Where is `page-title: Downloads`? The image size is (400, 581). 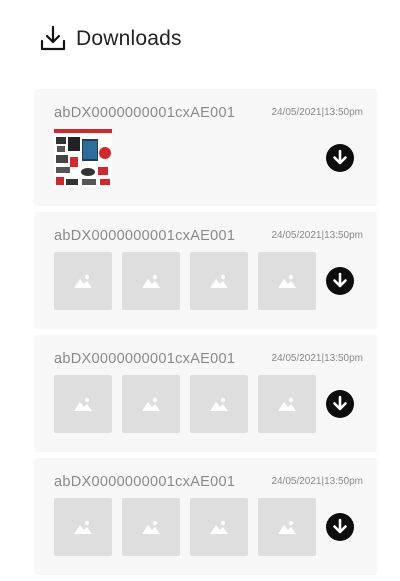 page-title: Downloads is located at coordinates (129, 38).